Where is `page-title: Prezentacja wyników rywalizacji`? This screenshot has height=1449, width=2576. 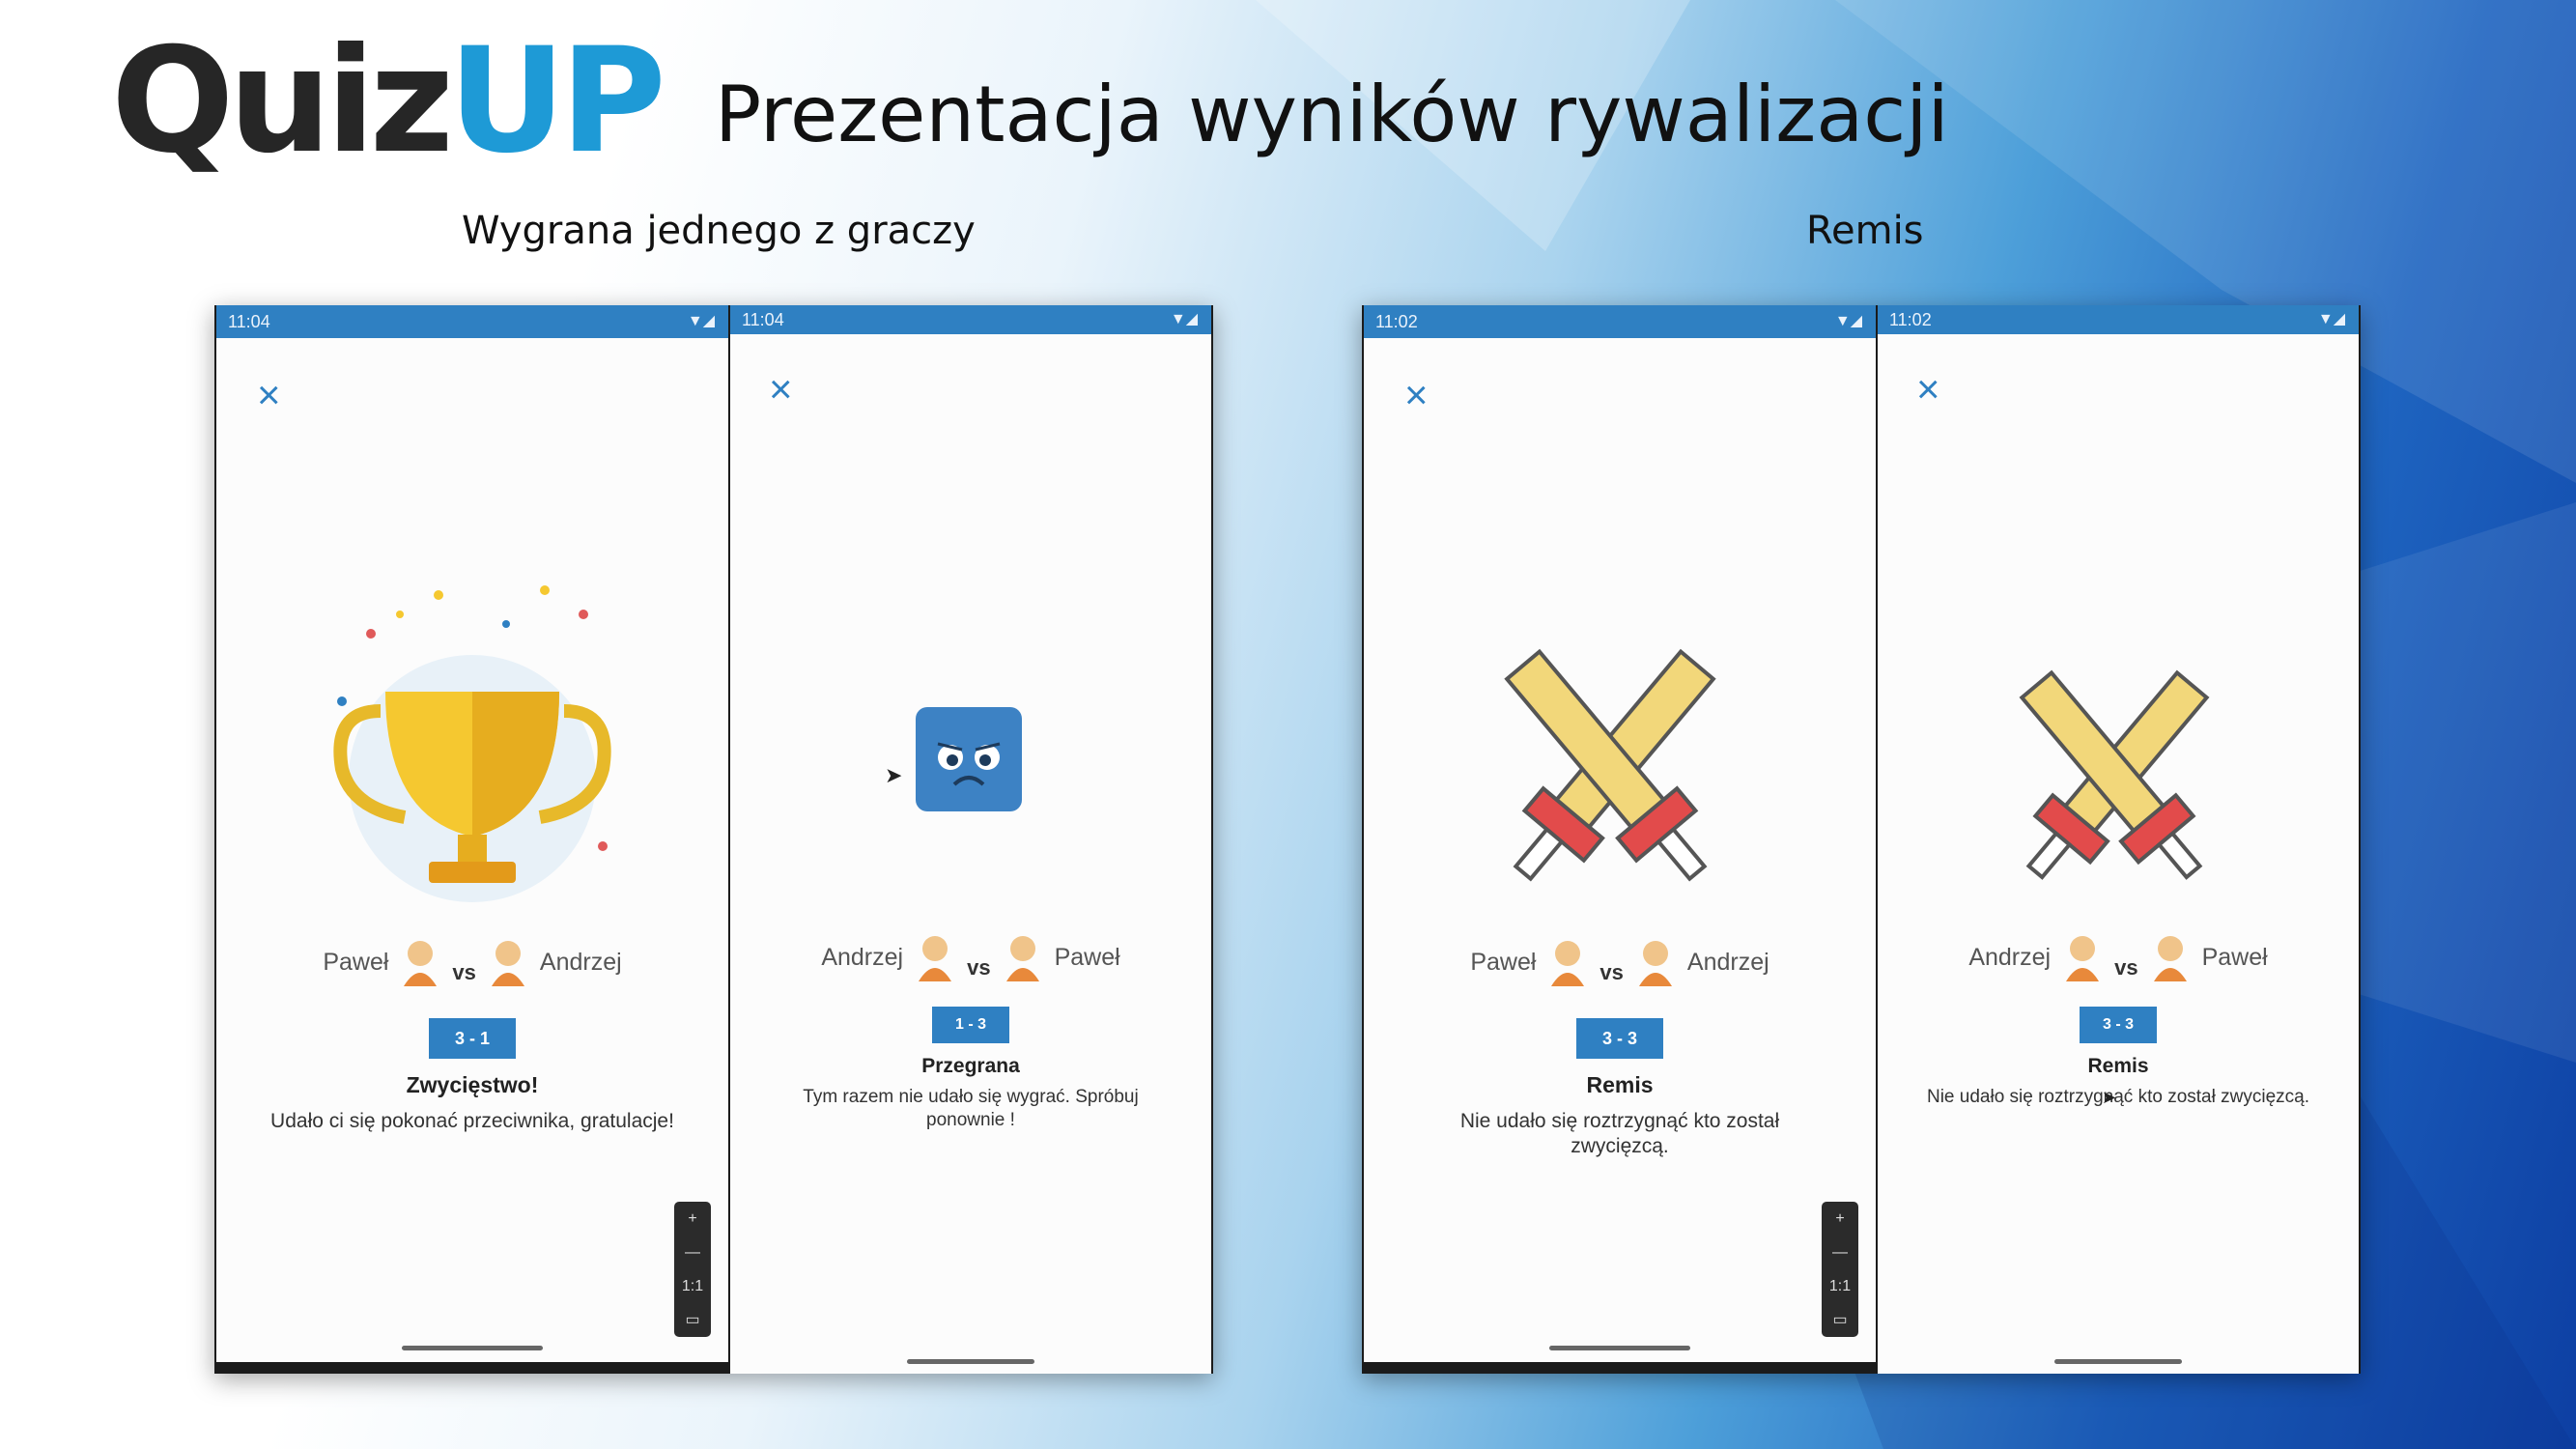
page-title: Prezentacja wyników rywalizacji is located at coordinates (1332, 114).